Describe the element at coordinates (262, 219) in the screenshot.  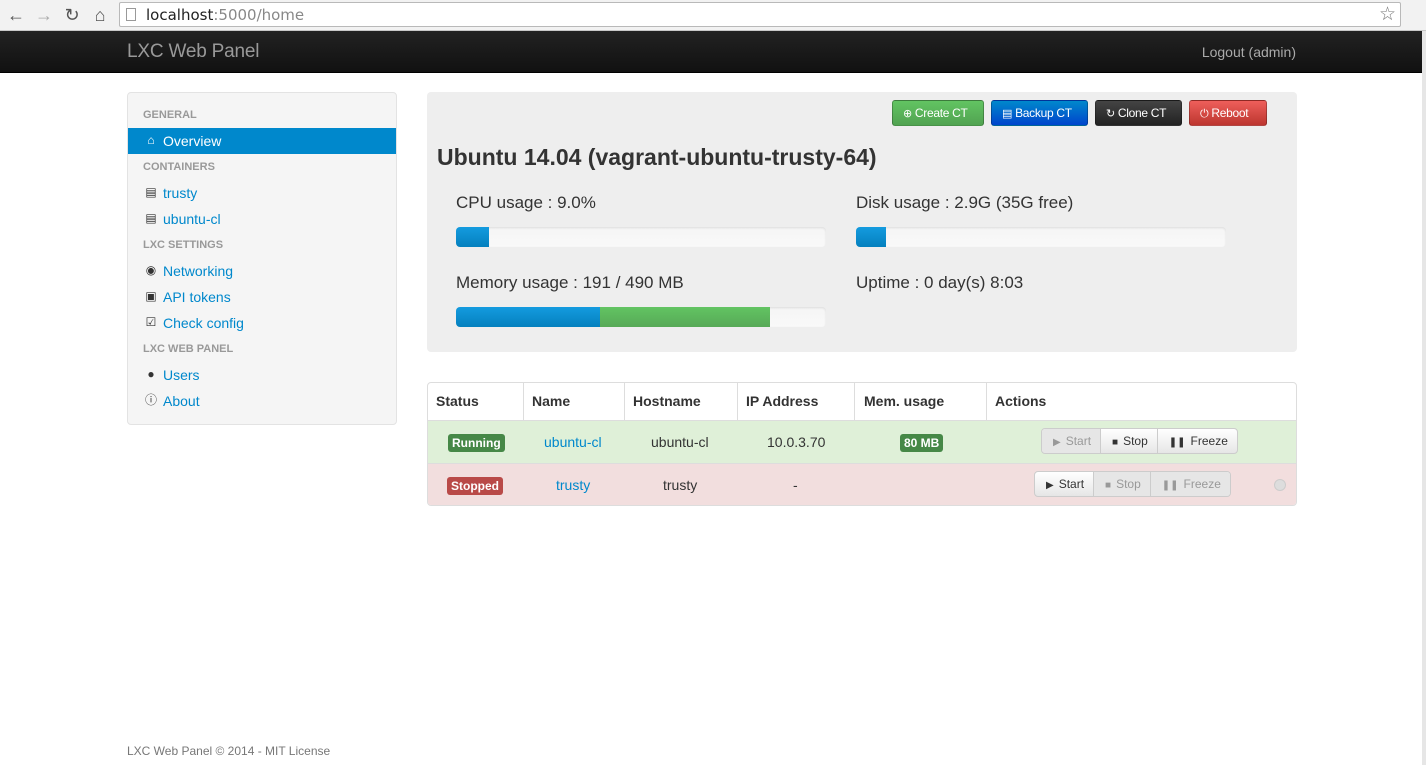
I see `sidebar-item-ubuntu-cl: ▤ ubuntu-cl` at that location.